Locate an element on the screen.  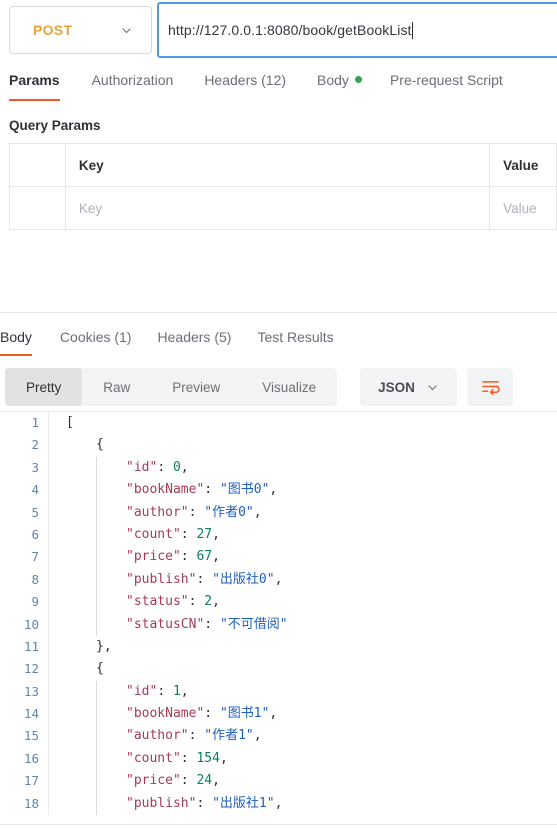
view-mode-visualize-label: Visualize is located at coordinates (289, 387).